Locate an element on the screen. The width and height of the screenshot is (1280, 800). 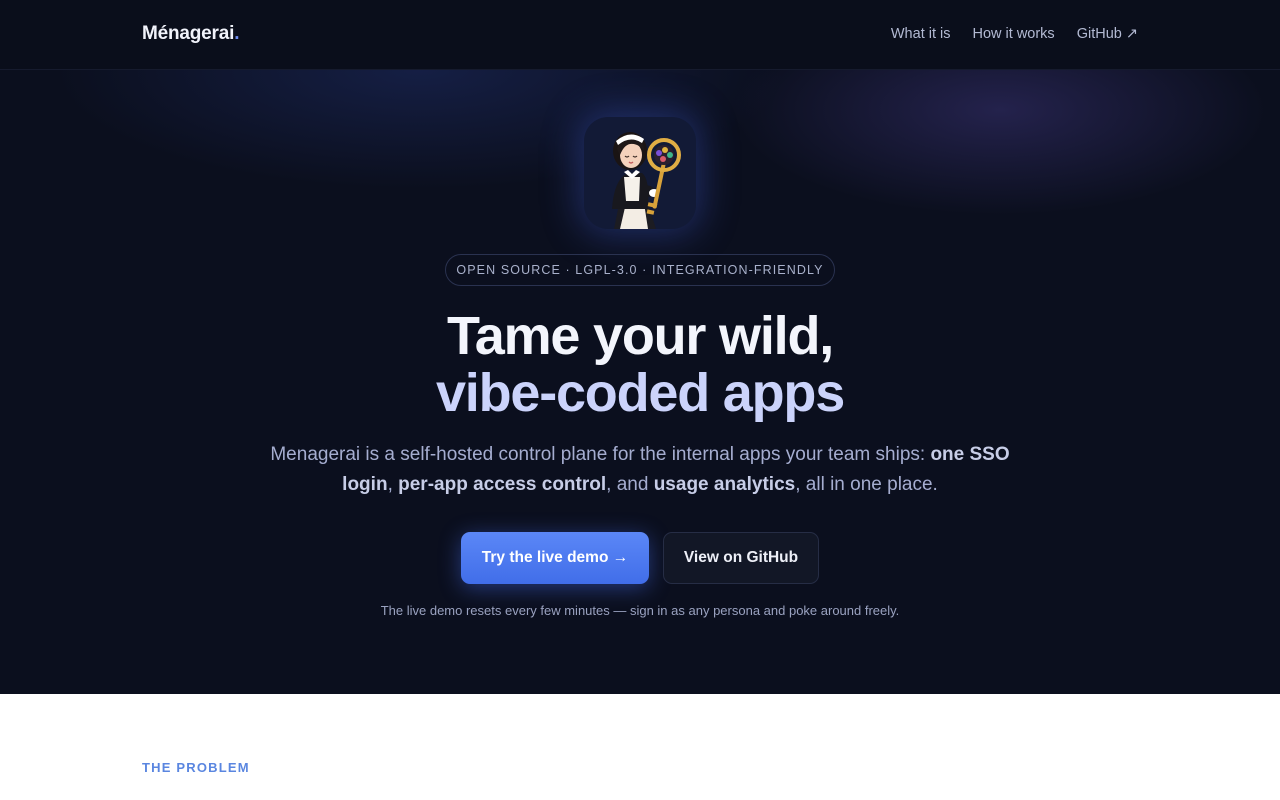
nav-link-how-it-works: How it works is located at coordinates (1014, 34).